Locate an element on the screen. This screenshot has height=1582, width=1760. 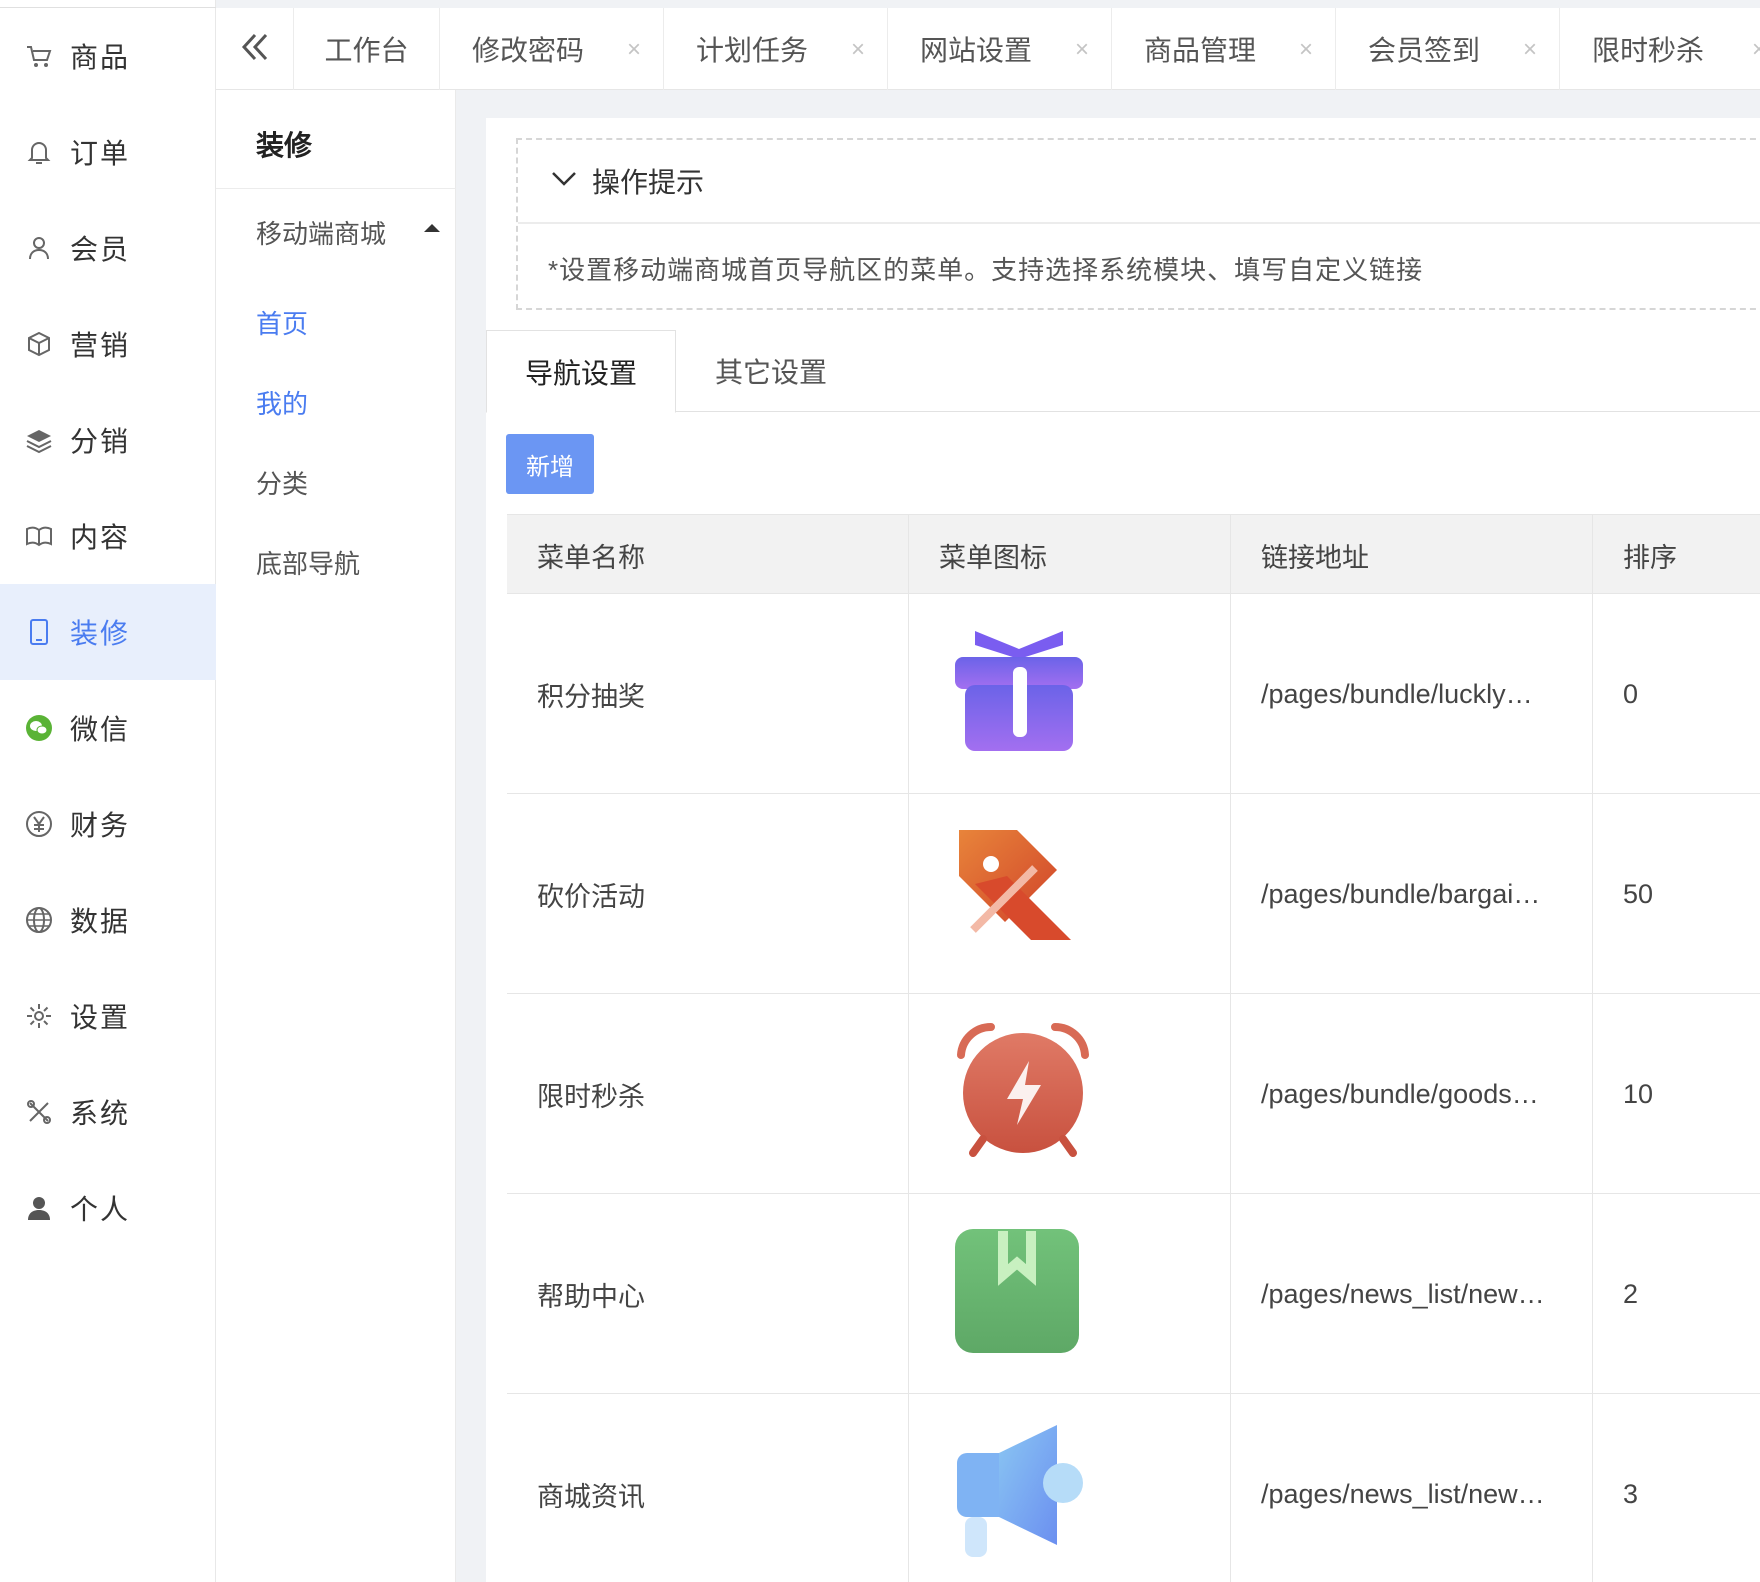
tab-site-settings: 网站设置 × is located at coordinates (1000, 49).